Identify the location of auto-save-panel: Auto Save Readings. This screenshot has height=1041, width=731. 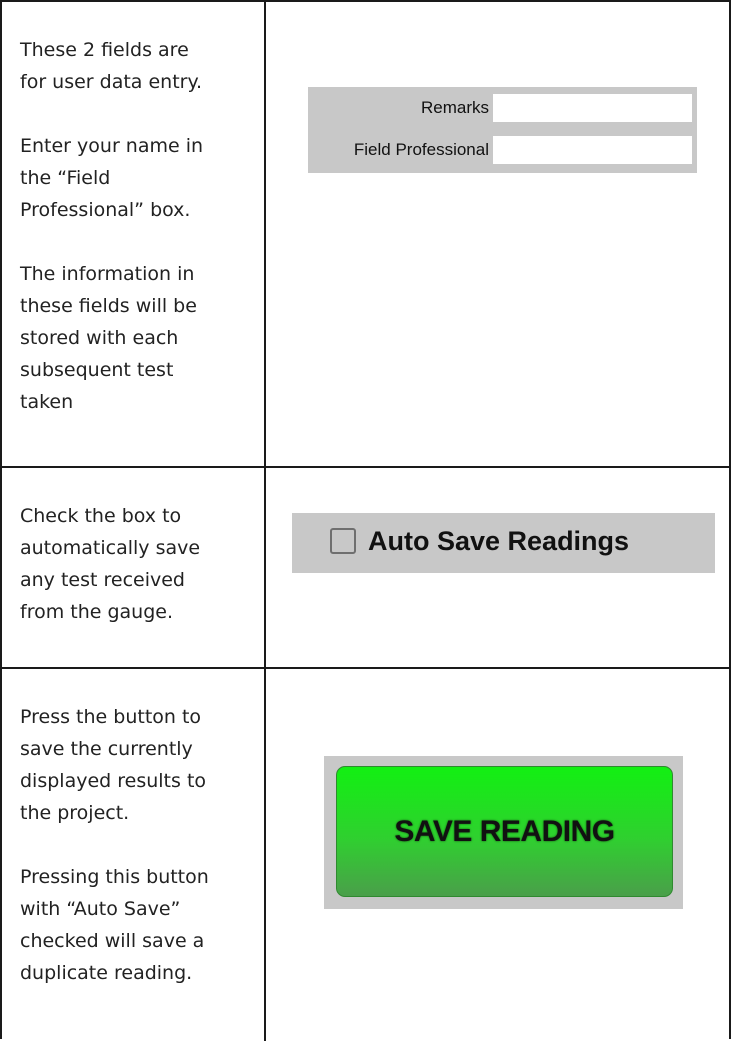
(503, 543).